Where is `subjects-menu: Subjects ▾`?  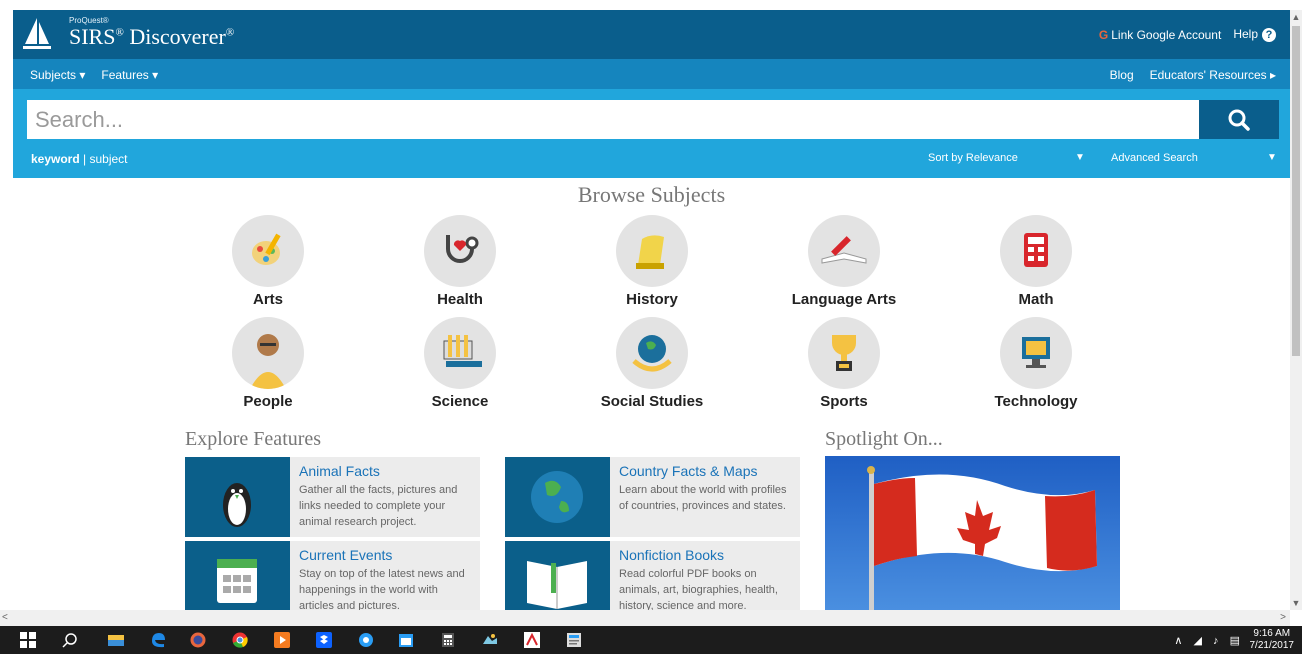
subjects-menu: Subjects ▾ is located at coordinates (57, 75).